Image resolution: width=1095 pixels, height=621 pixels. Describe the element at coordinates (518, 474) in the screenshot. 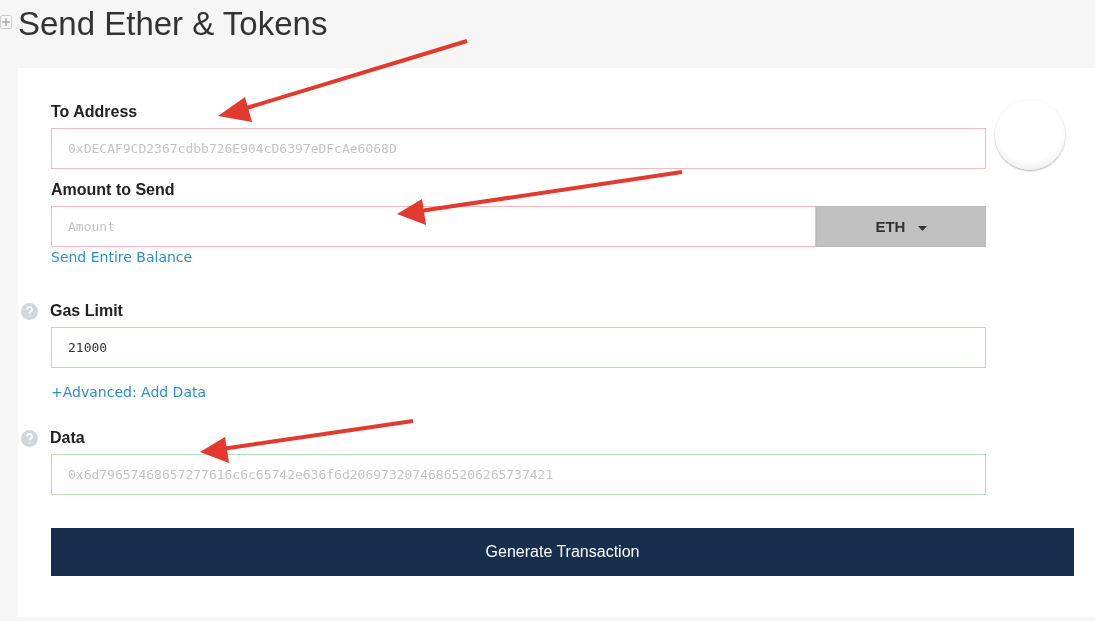

I see `data-field: 0x6d79657468657277616c6c65742e636f6d20697320746865206265737421` at that location.